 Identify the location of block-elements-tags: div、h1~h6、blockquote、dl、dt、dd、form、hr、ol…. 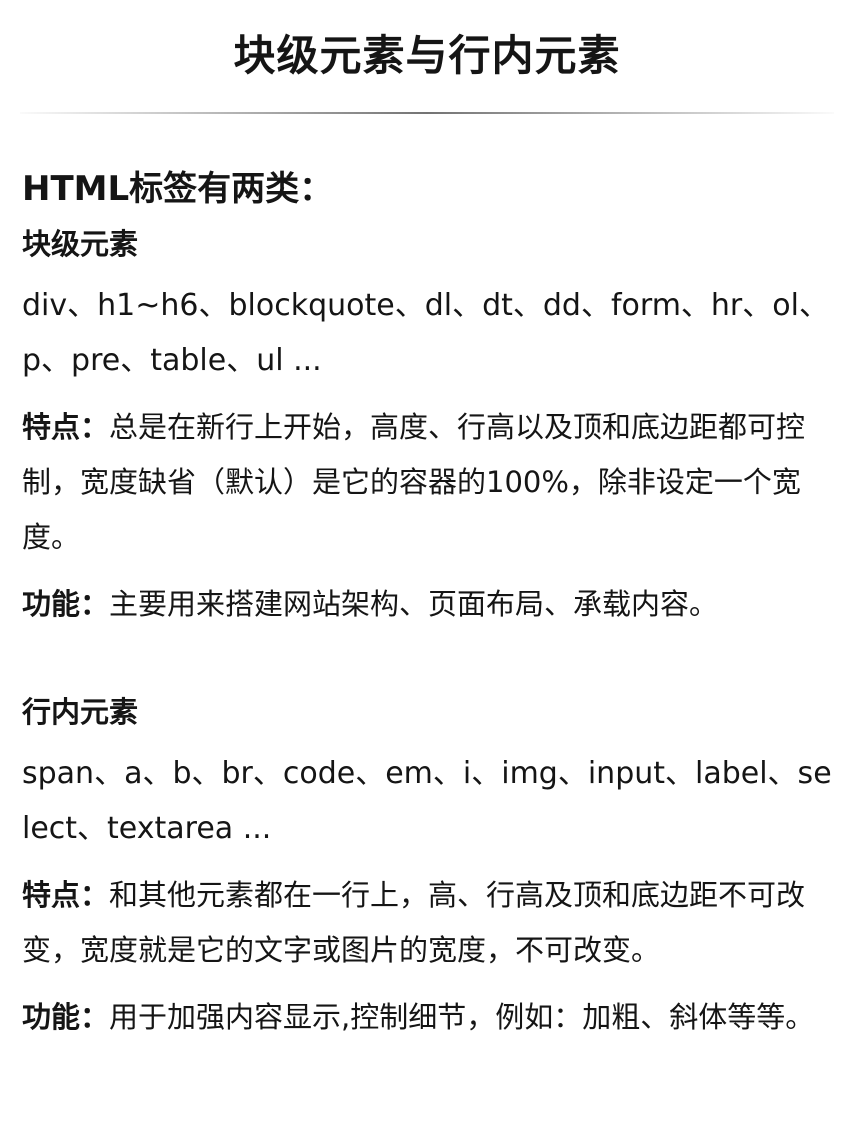
(425, 333).